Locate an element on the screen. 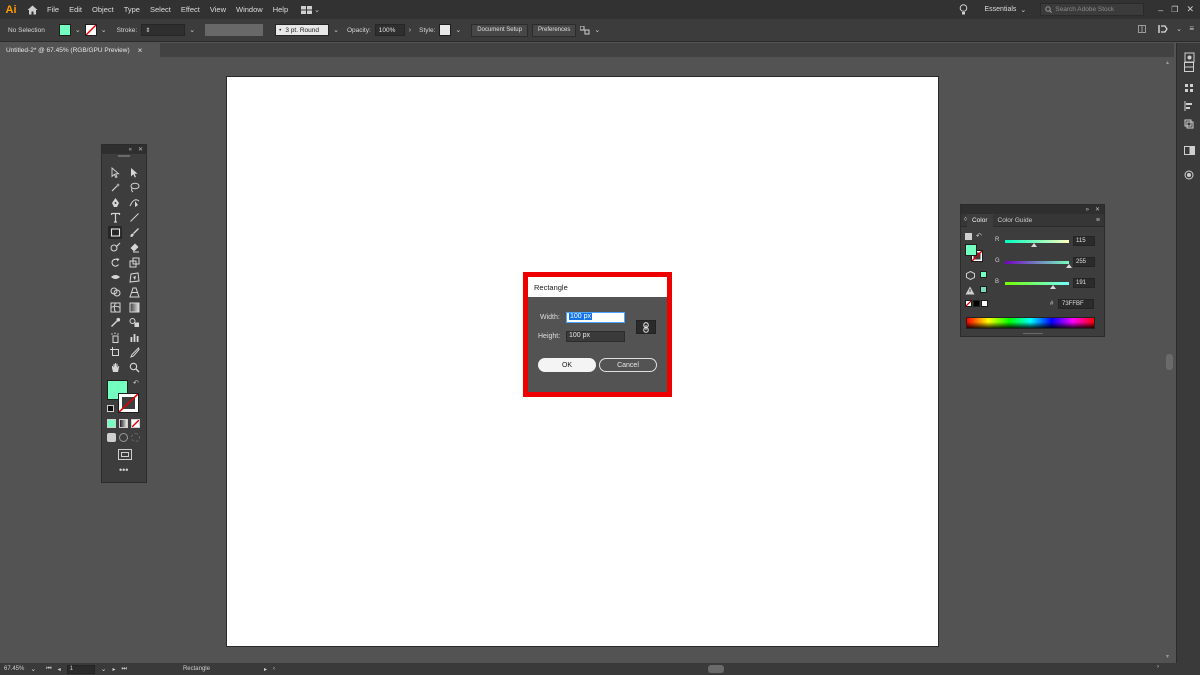 This screenshot has width=1200, height=675. blend-tool-icon is located at coordinates (134, 322).